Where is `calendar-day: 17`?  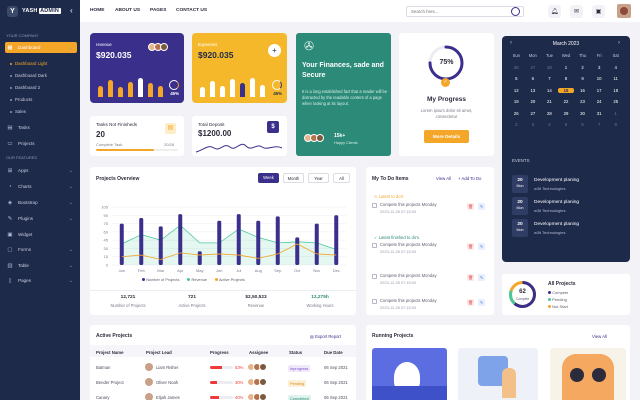
calendar-day: 17 is located at coordinates (599, 90).